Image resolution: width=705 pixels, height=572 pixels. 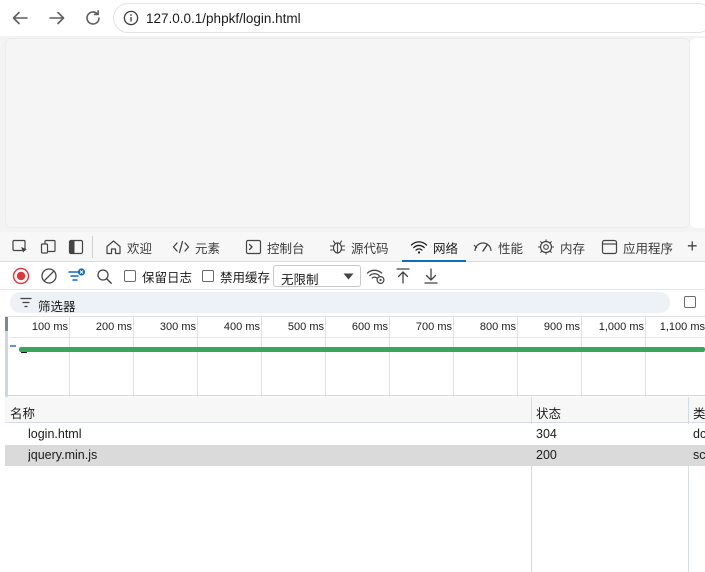 What do you see at coordinates (621, 327) in the screenshot?
I see `timeline-tick-label: 1,000 ms` at bounding box center [621, 327].